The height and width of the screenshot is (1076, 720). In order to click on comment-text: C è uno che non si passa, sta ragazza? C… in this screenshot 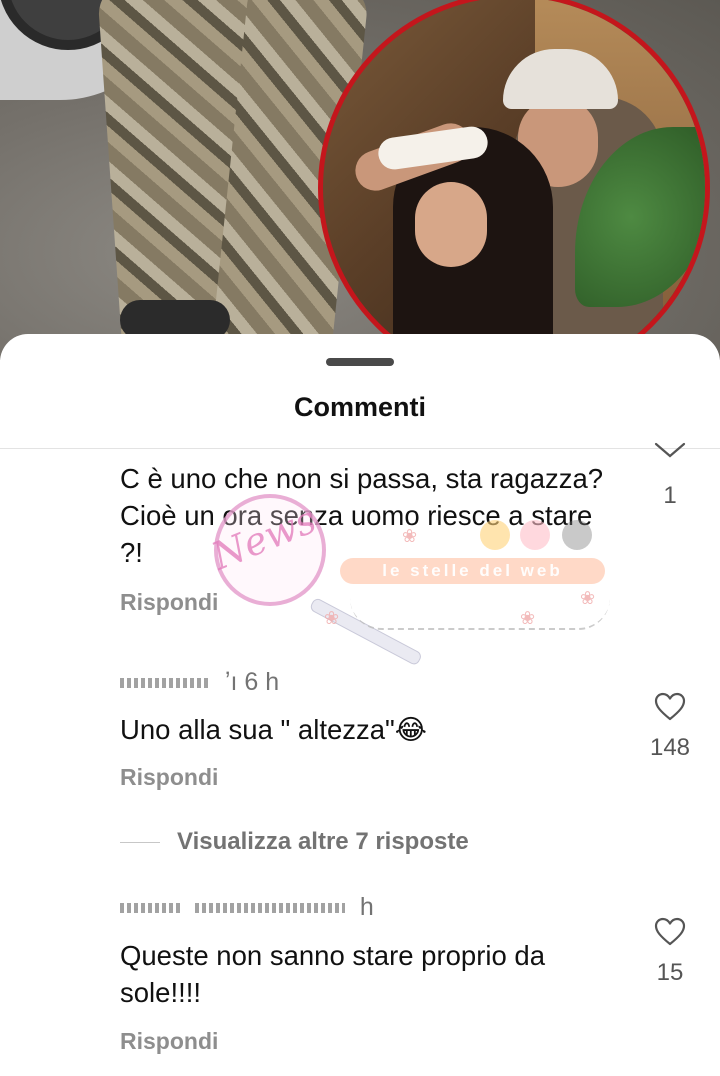, I will do `click(362, 515)`.